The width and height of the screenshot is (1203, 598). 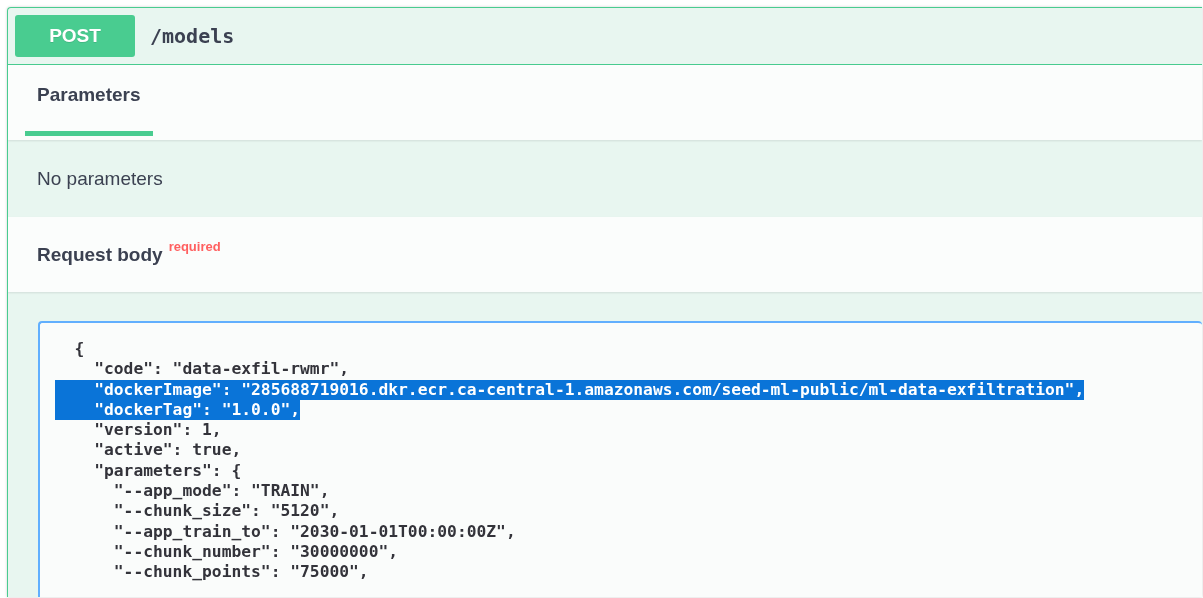 What do you see at coordinates (167, 471) in the screenshot?
I see `code-line: "parameters": {` at bounding box center [167, 471].